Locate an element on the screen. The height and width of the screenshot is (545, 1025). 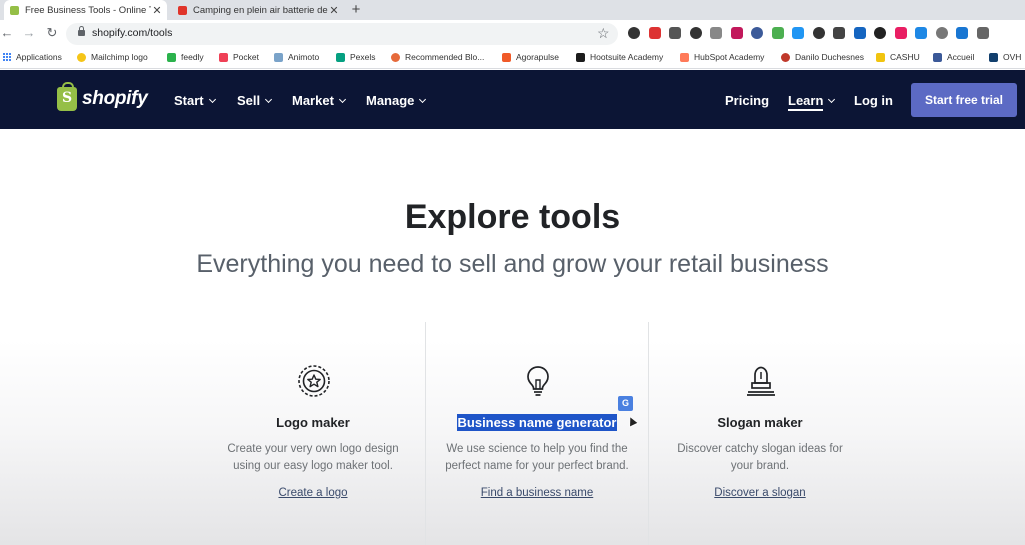
lightbulb-icon is located at coordinates (538, 381).